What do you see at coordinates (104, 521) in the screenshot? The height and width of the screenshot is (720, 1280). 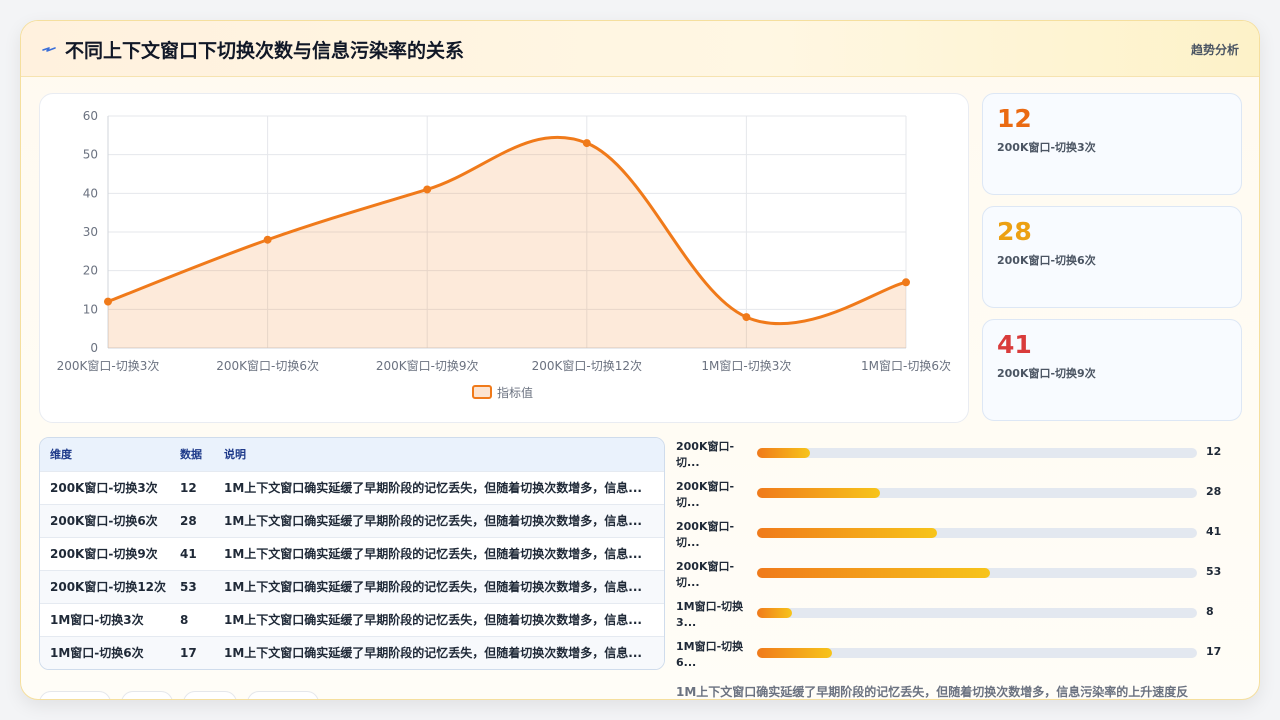 I see `cell-dimension: 200K窗口-切换6次` at bounding box center [104, 521].